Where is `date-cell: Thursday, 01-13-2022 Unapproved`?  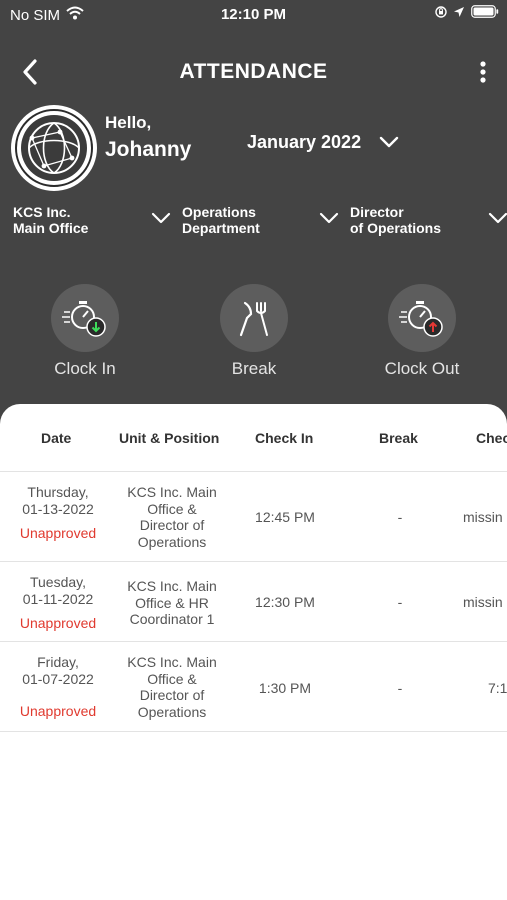 date-cell: Thursday, 01-13-2022 Unapproved is located at coordinates (58, 513).